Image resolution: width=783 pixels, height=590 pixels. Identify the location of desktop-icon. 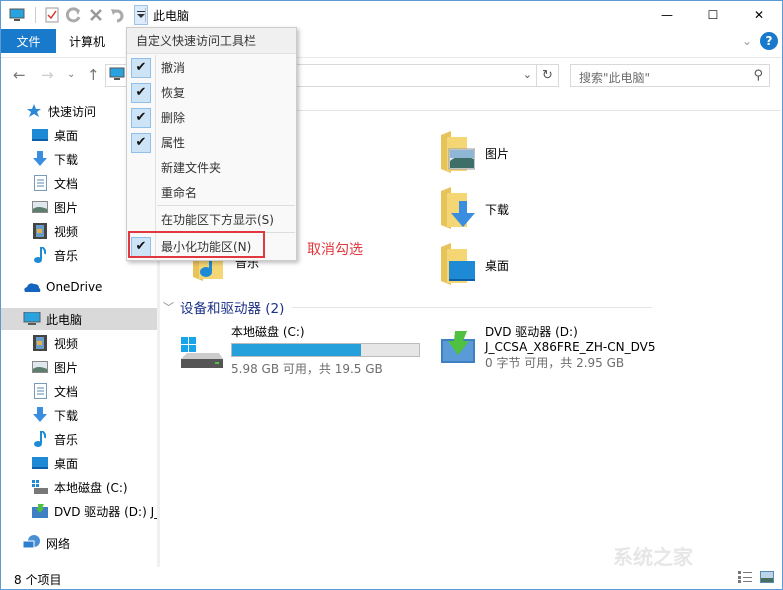
(40, 463).